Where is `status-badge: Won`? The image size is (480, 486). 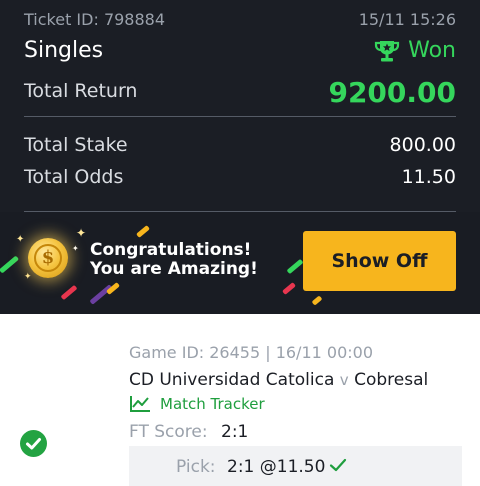 status-badge: Won is located at coordinates (415, 50).